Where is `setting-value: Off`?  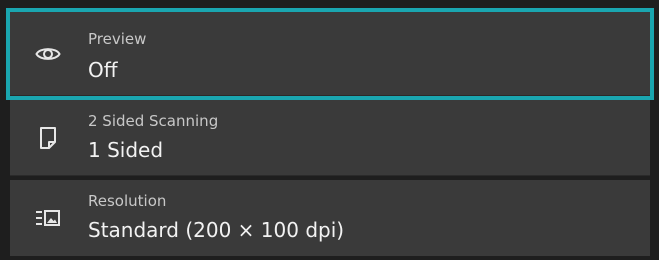
setting-value: Off is located at coordinates (103, 70).